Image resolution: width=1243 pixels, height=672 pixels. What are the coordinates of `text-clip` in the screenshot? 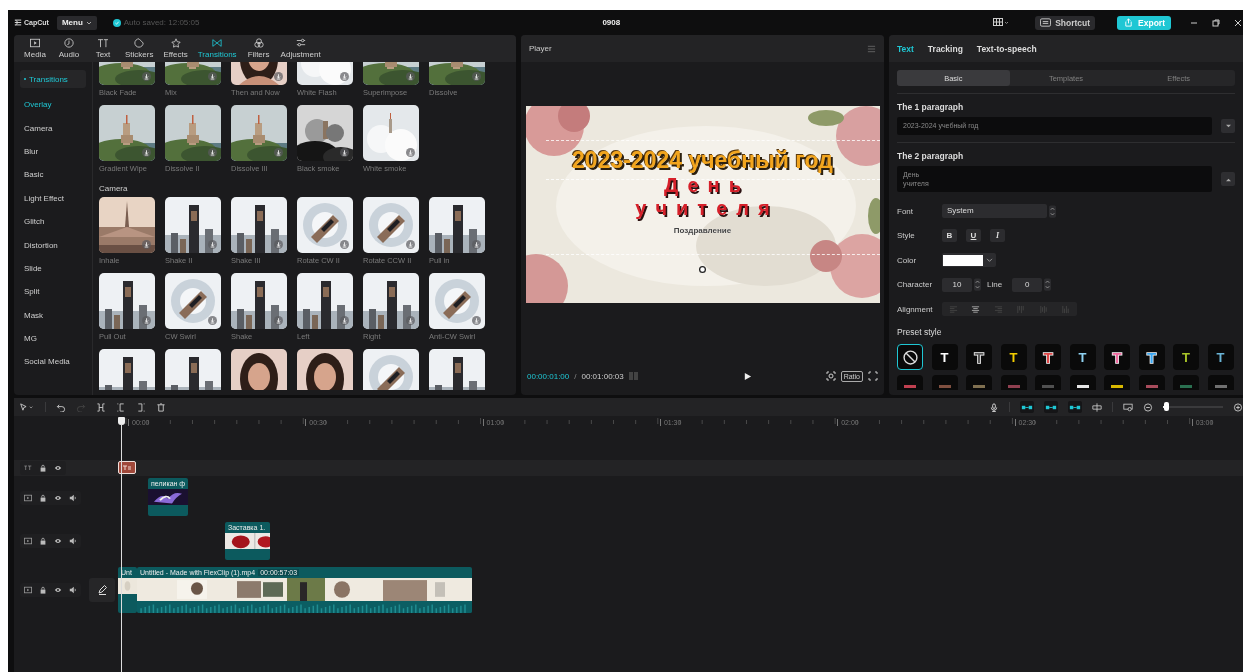 It's located at (127, 467).